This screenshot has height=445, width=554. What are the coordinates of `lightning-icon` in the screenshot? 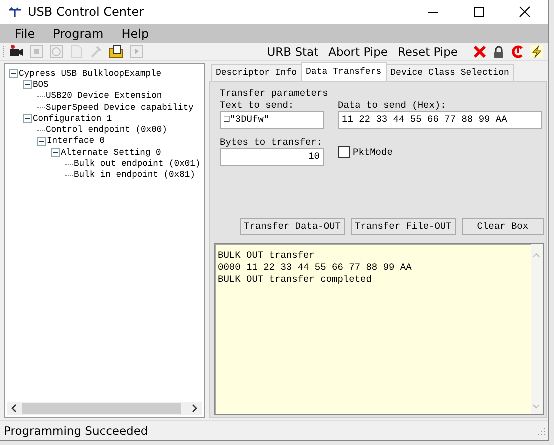 It's located at (537, 51).